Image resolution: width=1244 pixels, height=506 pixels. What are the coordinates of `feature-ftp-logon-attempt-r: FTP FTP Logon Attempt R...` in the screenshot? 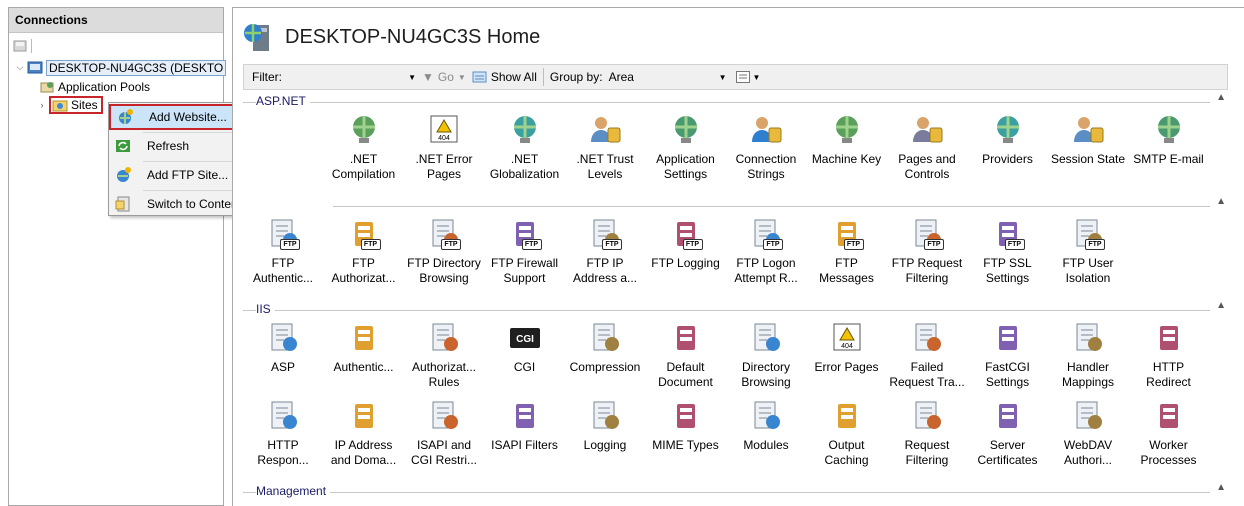 It's located at (766, 251).